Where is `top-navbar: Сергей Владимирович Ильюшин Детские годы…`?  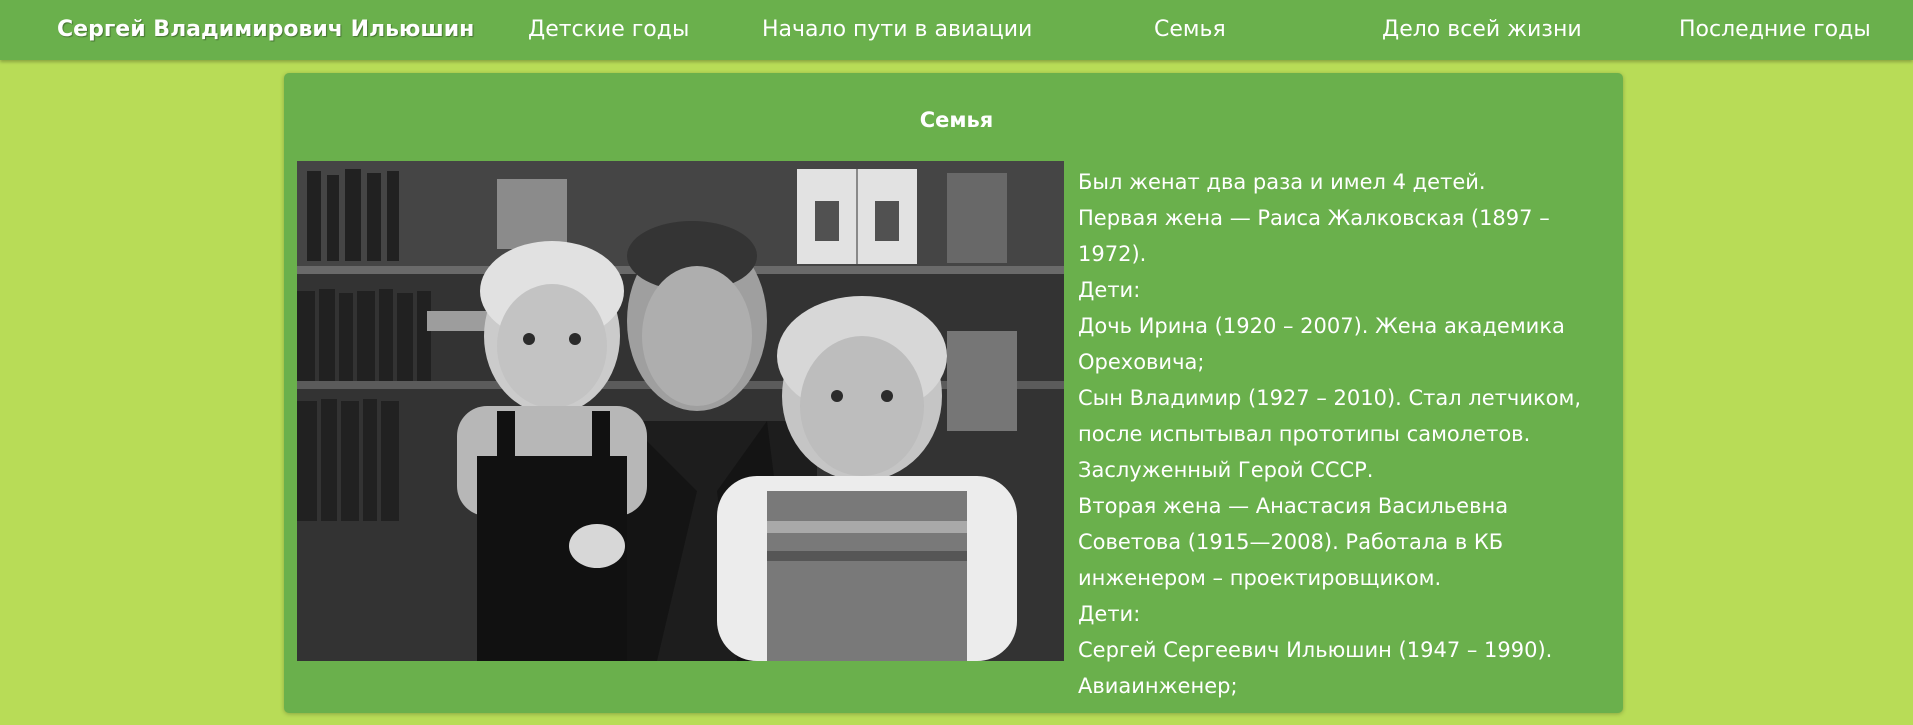 top-navbar: Сергей Владимирович Ильюшин Детские годы… is located at coordinates (956, 30).